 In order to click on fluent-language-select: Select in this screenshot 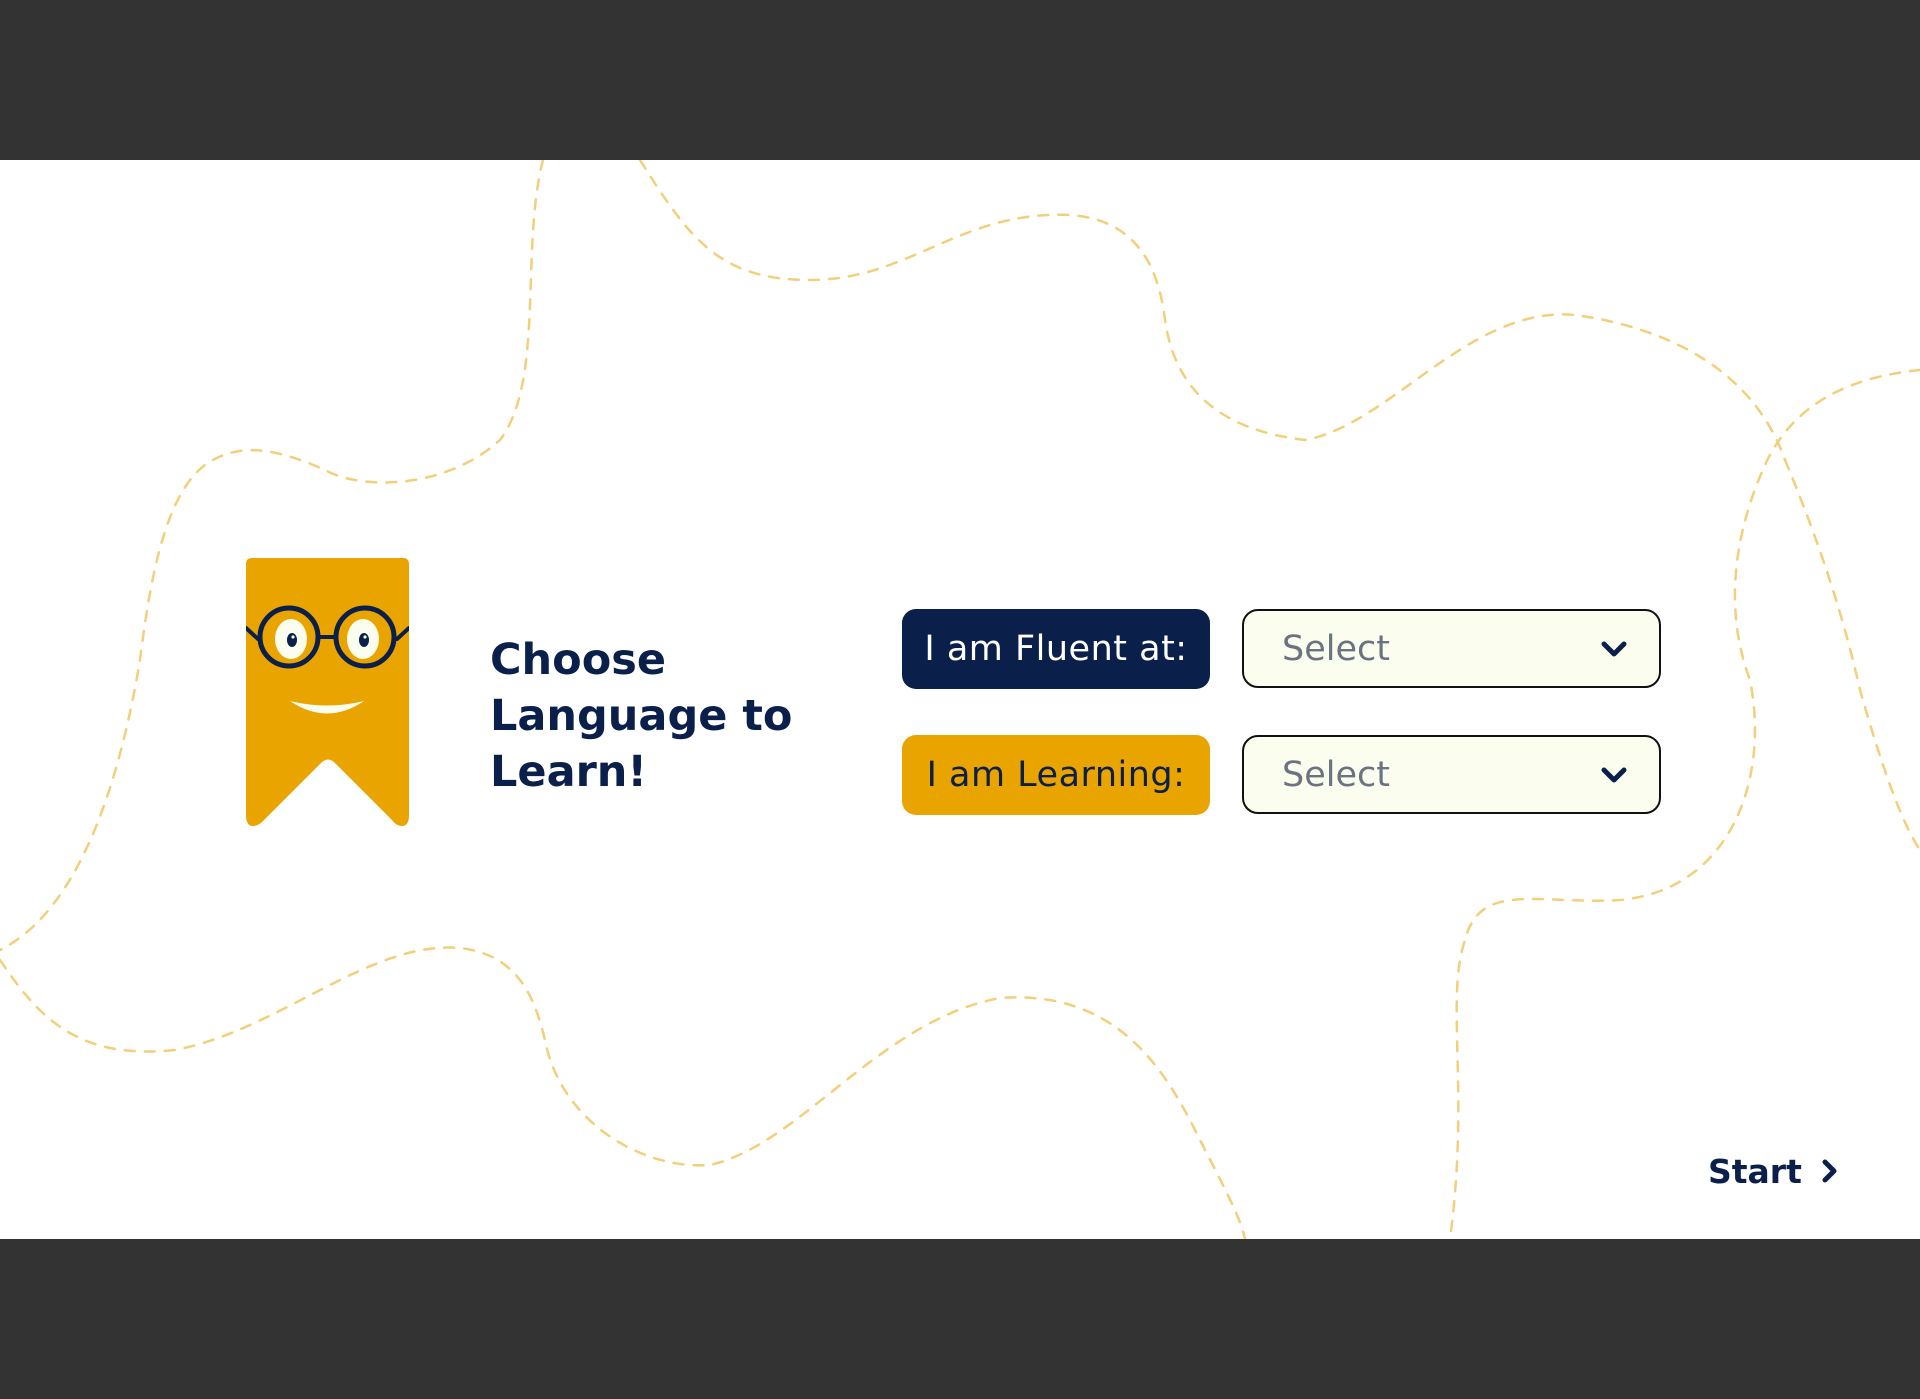, I will do `click(1451, 648)`.